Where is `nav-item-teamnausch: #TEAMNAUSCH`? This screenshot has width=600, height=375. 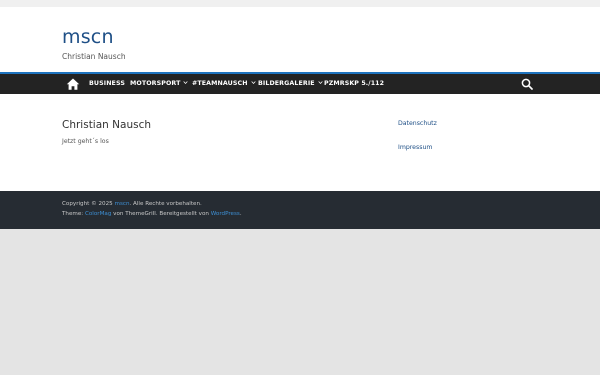 nav-item-teamnausch: #TEAMNAUSCH is located at coordinates (224, 84).